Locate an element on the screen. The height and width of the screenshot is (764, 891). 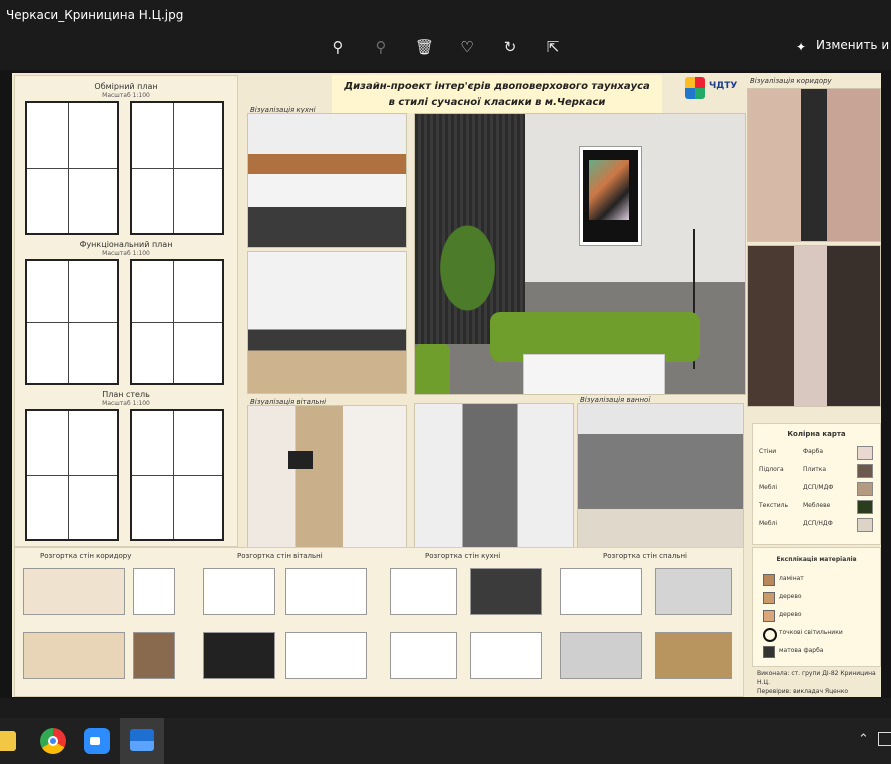
zoom-in-icon: ⚲ is located at coordinates (338, 47).